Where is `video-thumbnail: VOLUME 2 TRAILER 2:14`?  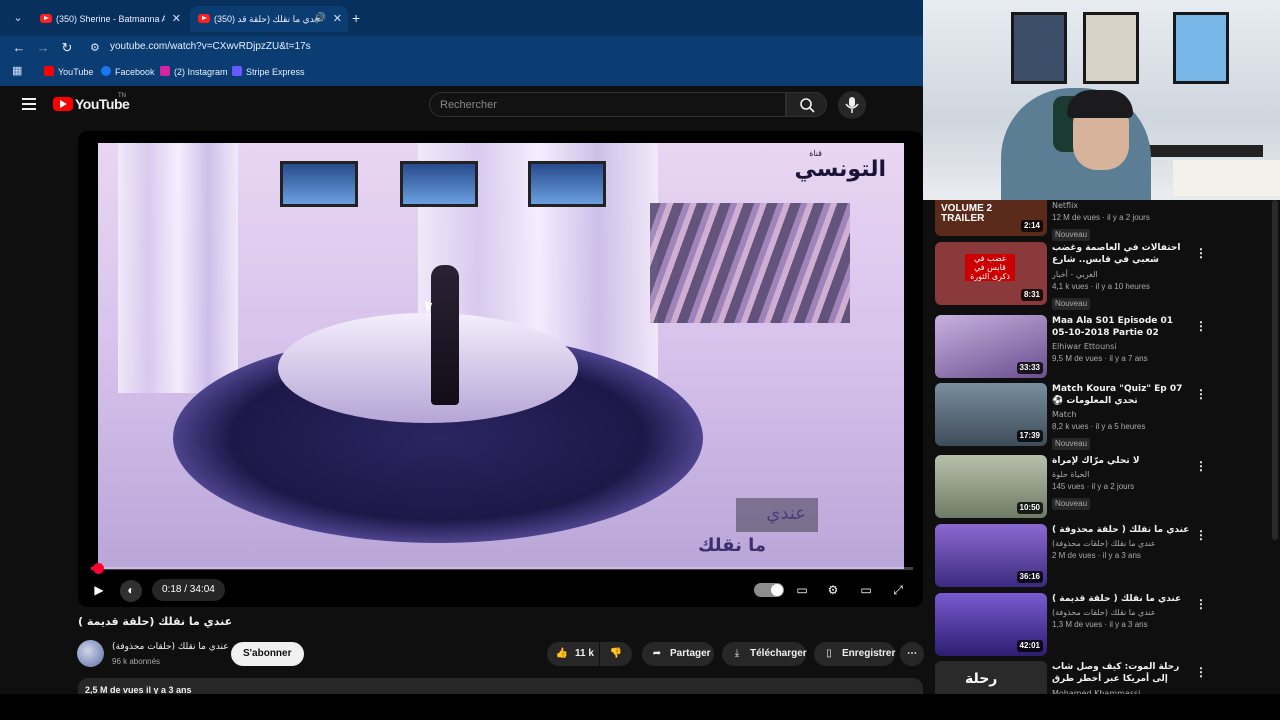 video-thumbnail: VOLUME 2 TRAILER 2:14 is located at coordinates (991, 218).